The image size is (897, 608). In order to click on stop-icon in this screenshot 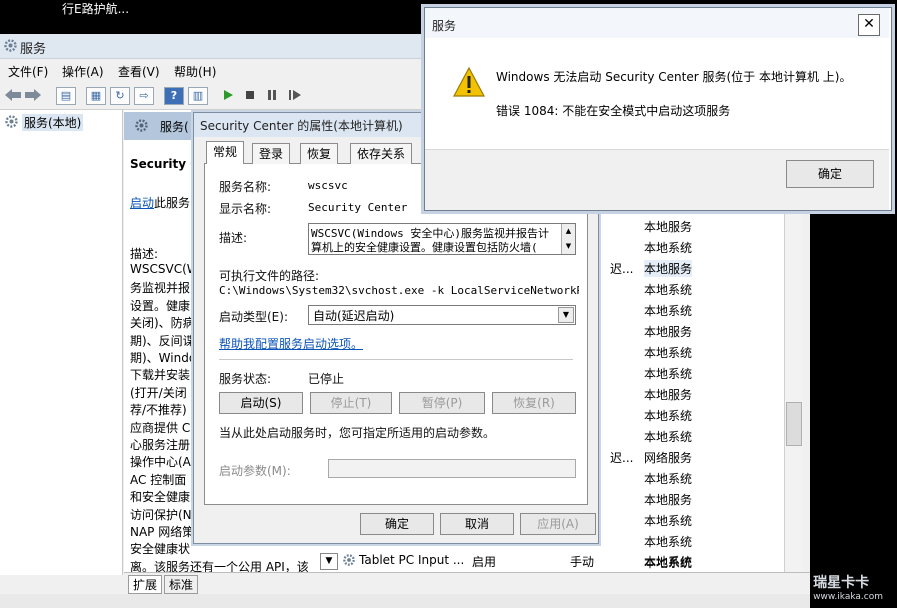, I will do `click(250, 95)`.